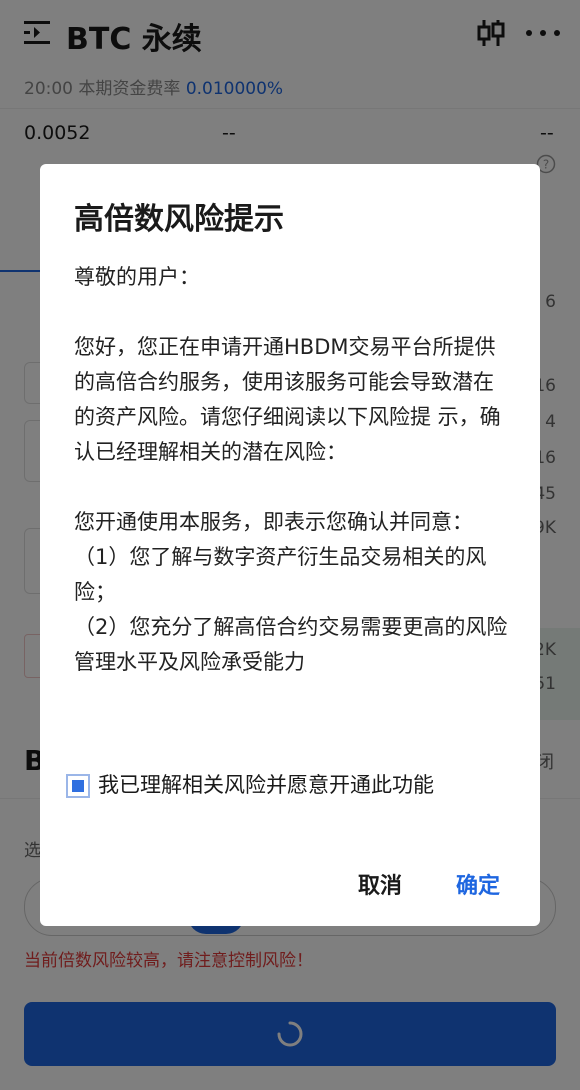 This screenshot has width=580, height=1090. Describe the element at coordinates (137, 277) in the screenshot. I see `dialog-paragraph: 尊敬的用户：` at that location.